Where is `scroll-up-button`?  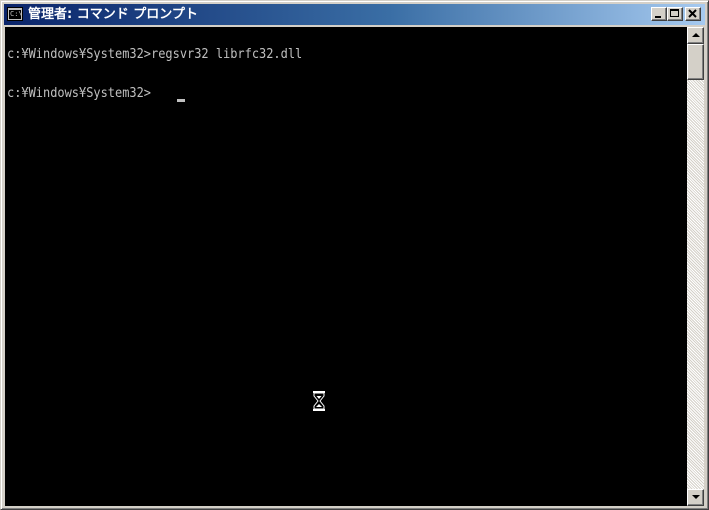
scroll-up-button is located at coordinates (695, 35).